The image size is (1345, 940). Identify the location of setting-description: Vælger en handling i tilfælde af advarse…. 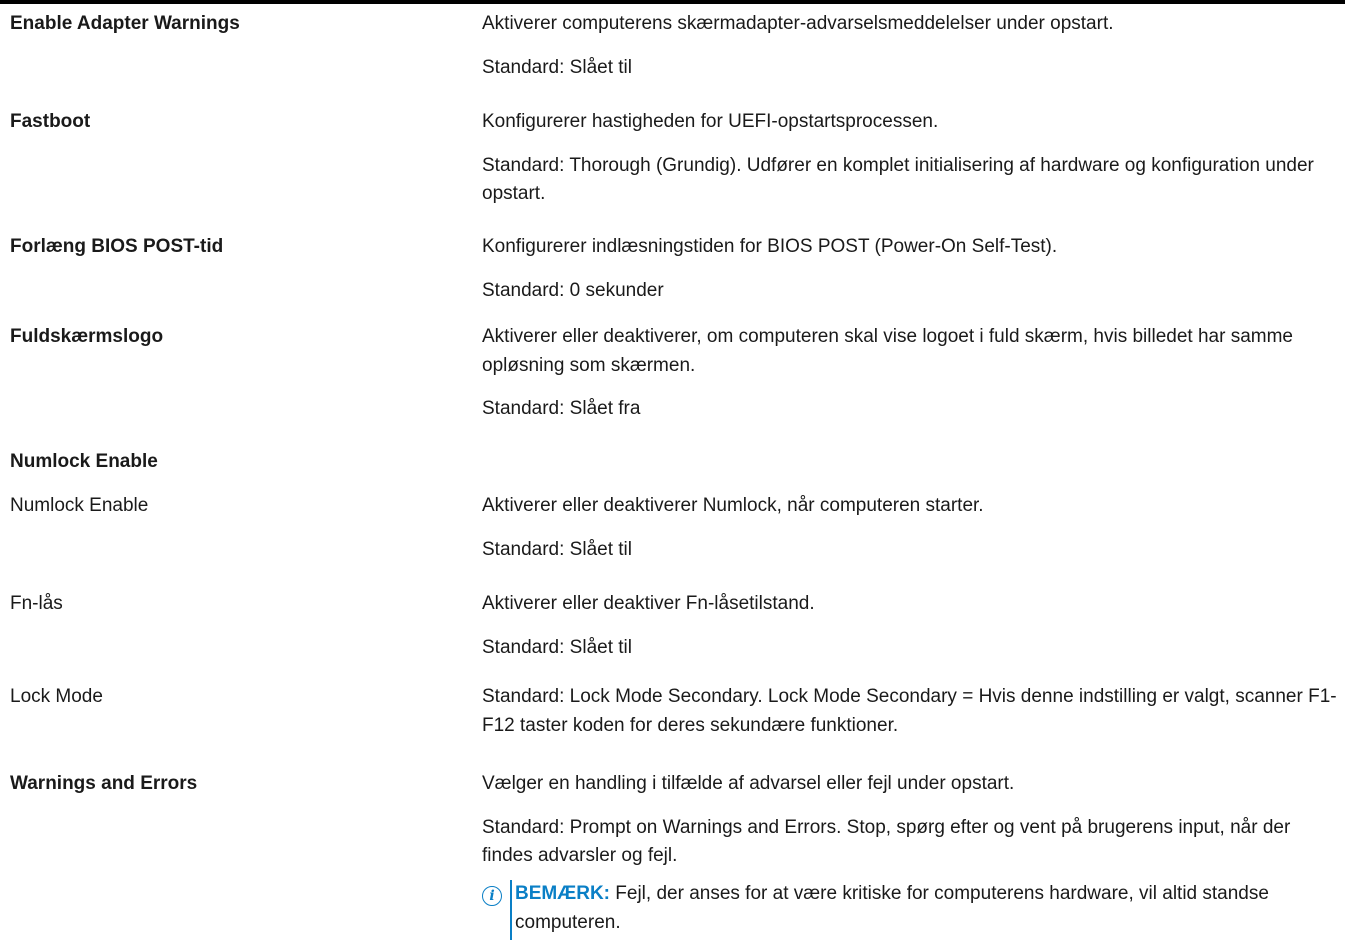
(909, 820).